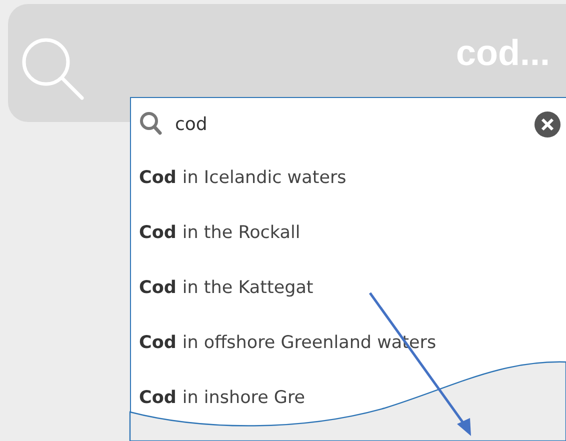 The image size is (566, 441). Describe the element at coordinates (215, 232) in the screenshot. I see `suggestion-item: Cod in the Rockall` at that location.